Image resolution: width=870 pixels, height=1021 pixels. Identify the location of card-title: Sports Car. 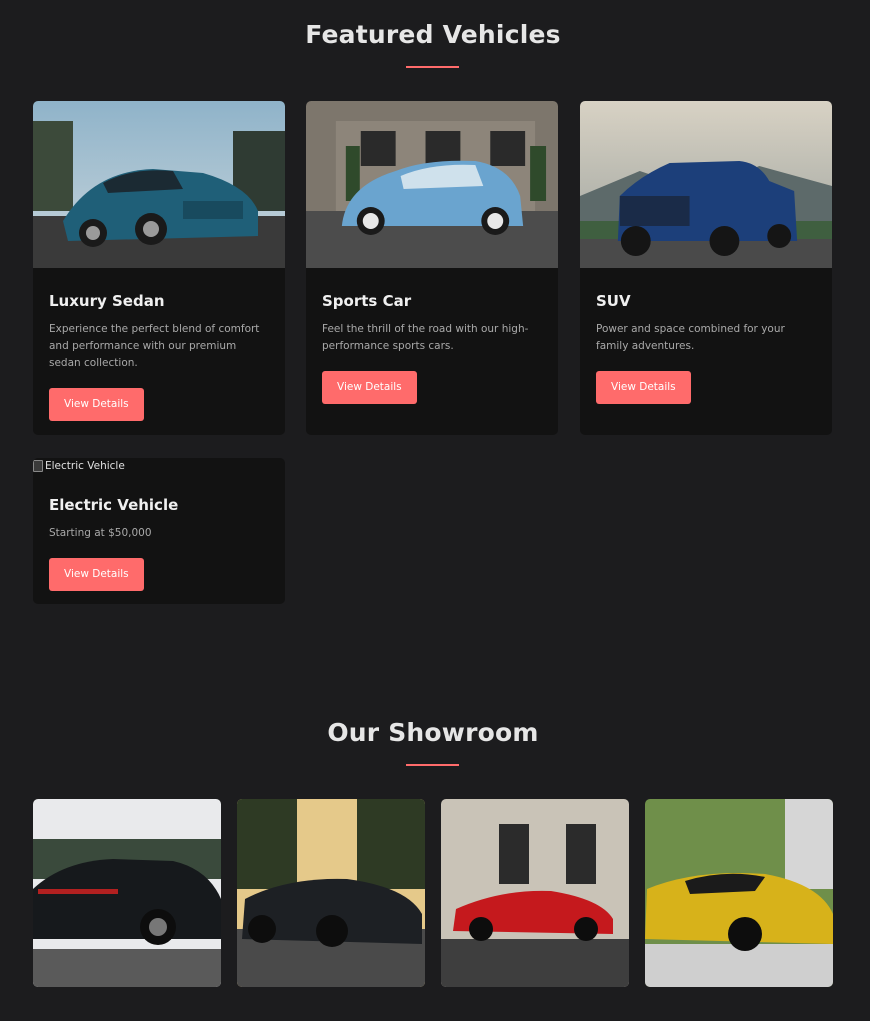
(367, 301).